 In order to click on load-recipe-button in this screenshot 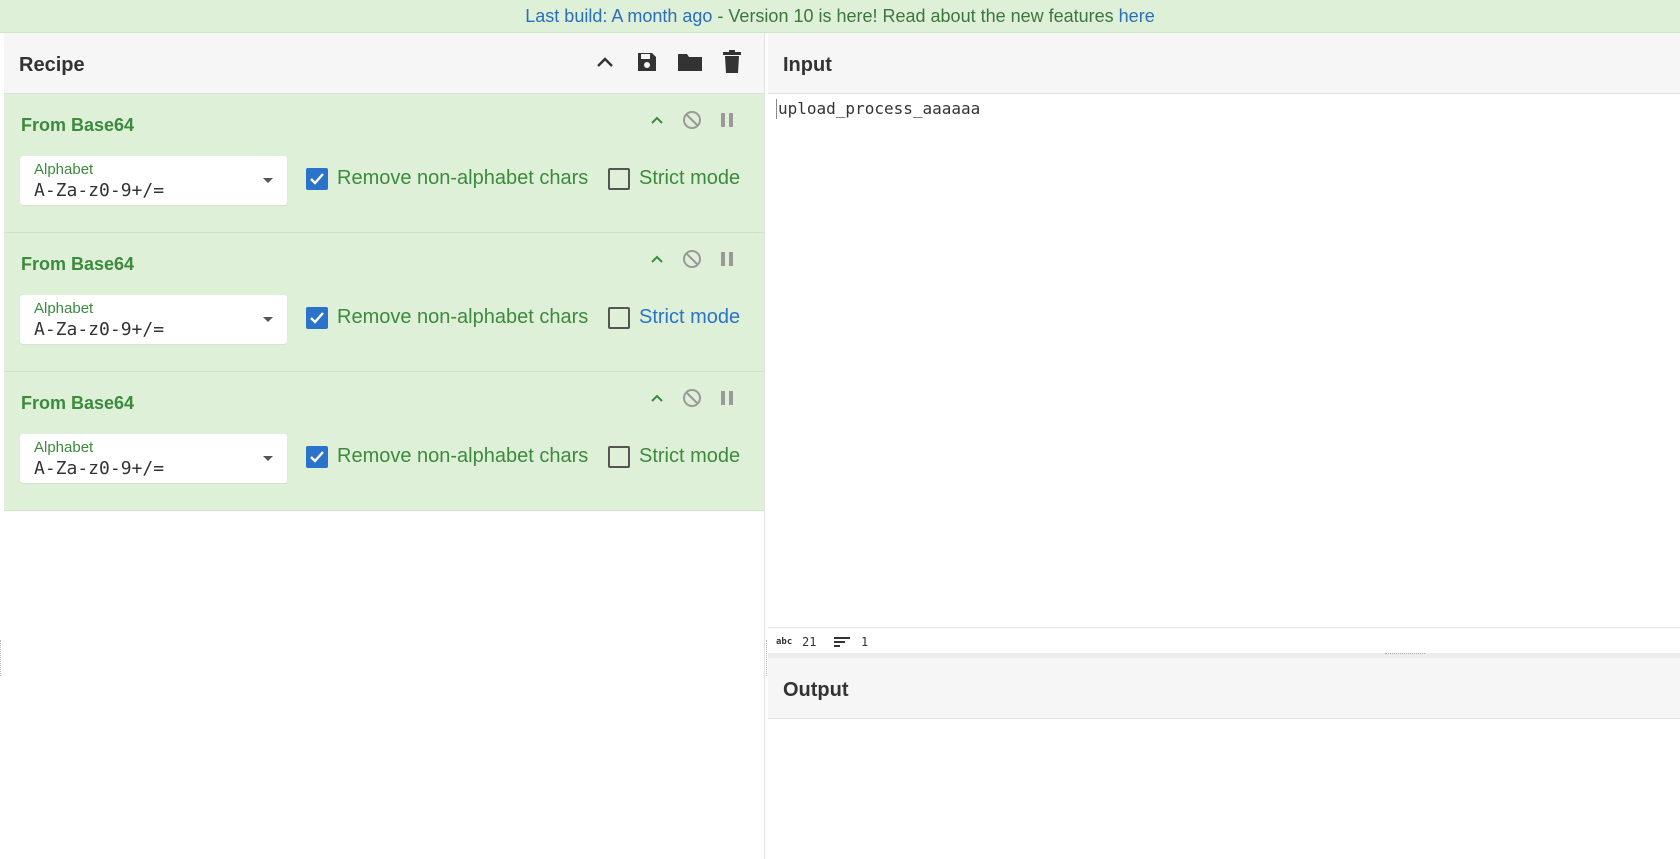, I will do `click(690, 62)`.